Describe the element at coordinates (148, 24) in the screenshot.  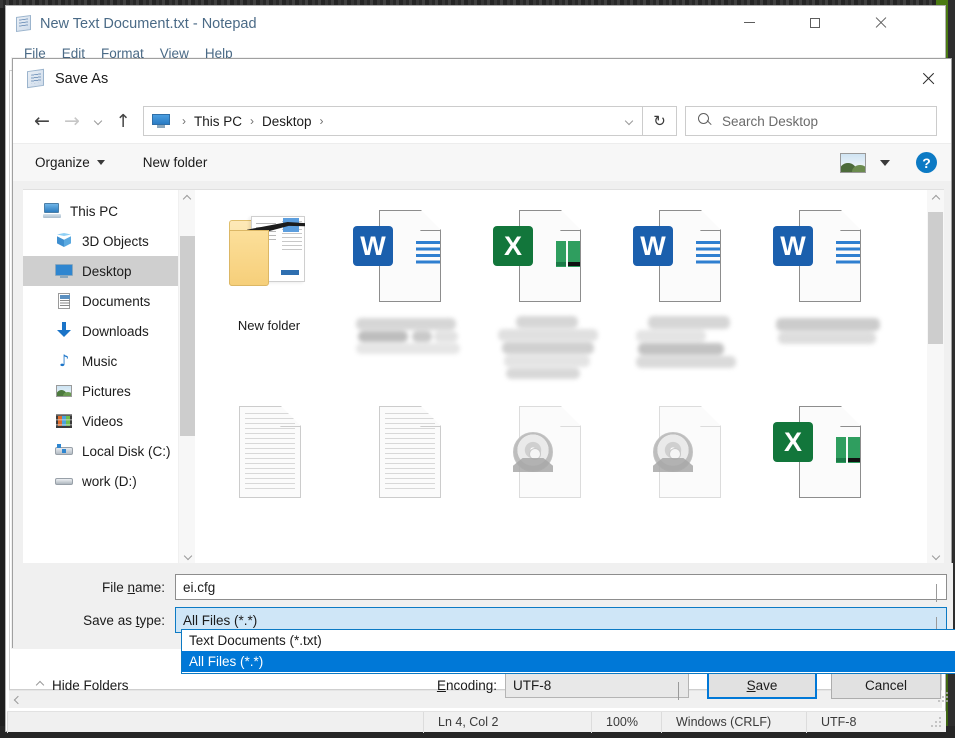
I see `notepad-title: New Text Document.txt - Notepad` at that location.